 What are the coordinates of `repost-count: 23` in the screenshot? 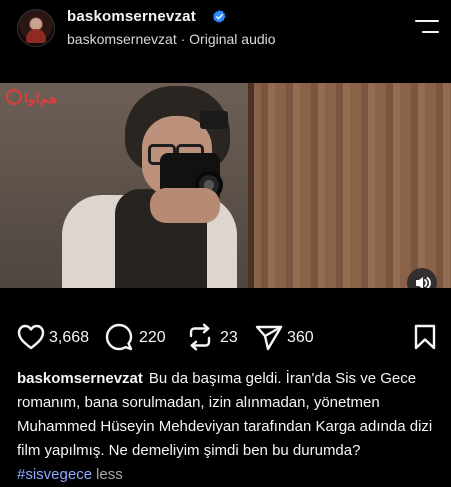 It's located at (229, 337).